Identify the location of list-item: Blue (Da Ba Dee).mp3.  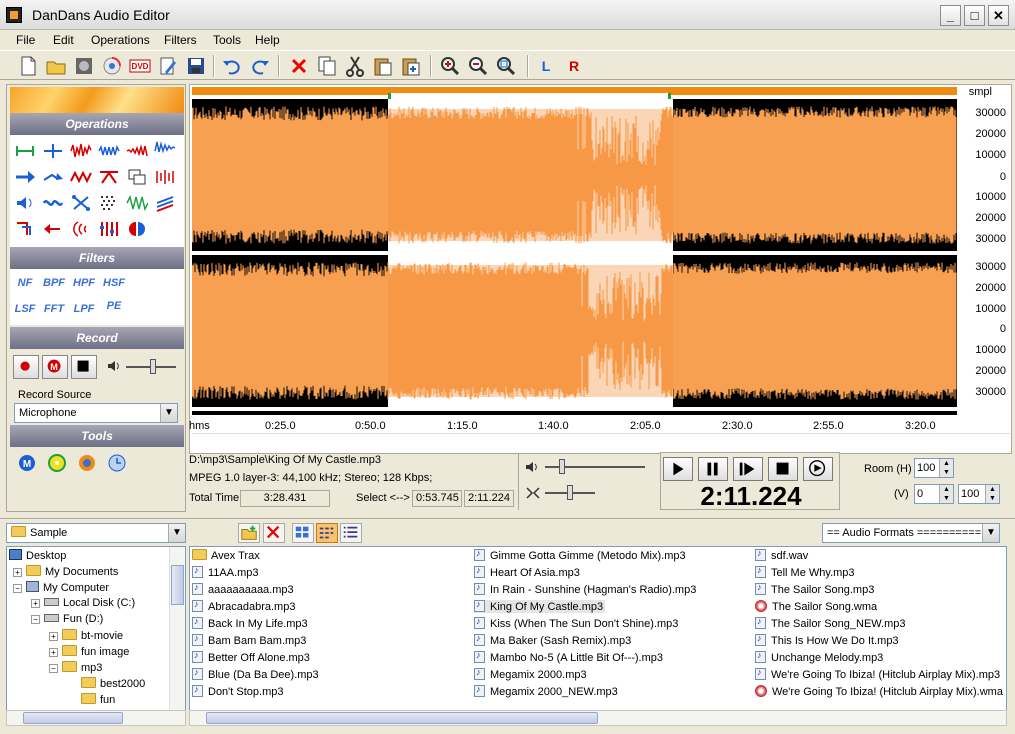
(255, 674).